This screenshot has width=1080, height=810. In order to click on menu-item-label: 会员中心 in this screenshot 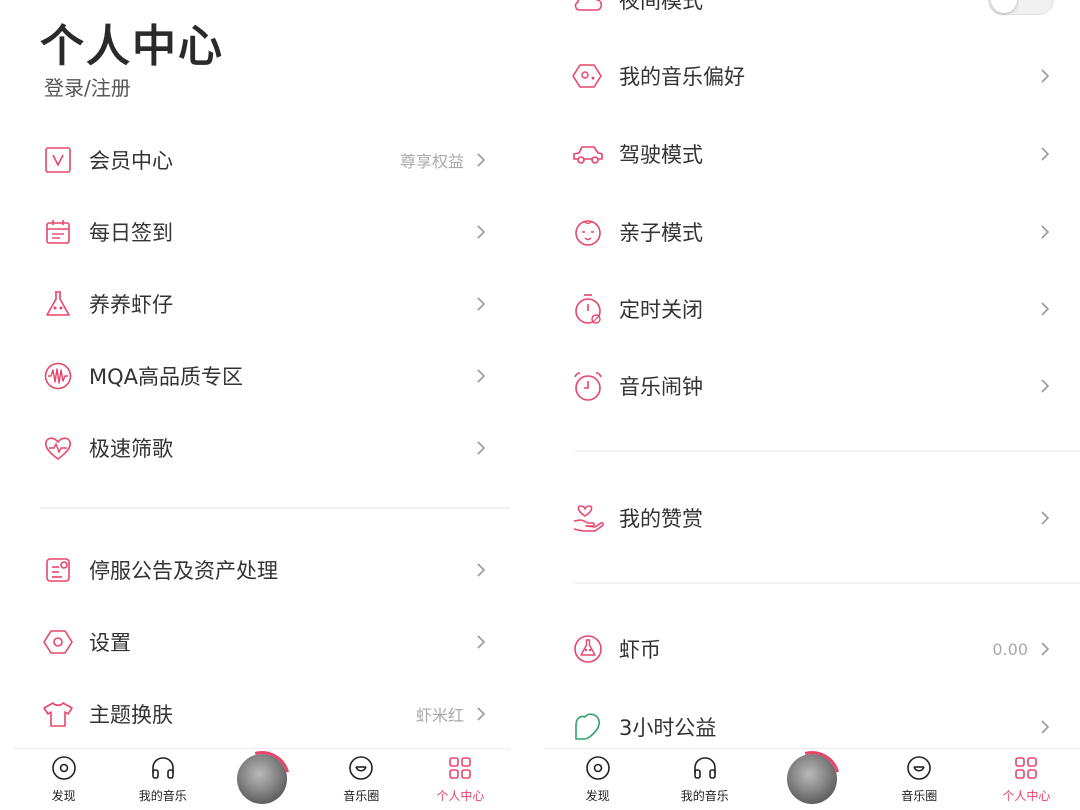, I will do `click(131, 161)`.